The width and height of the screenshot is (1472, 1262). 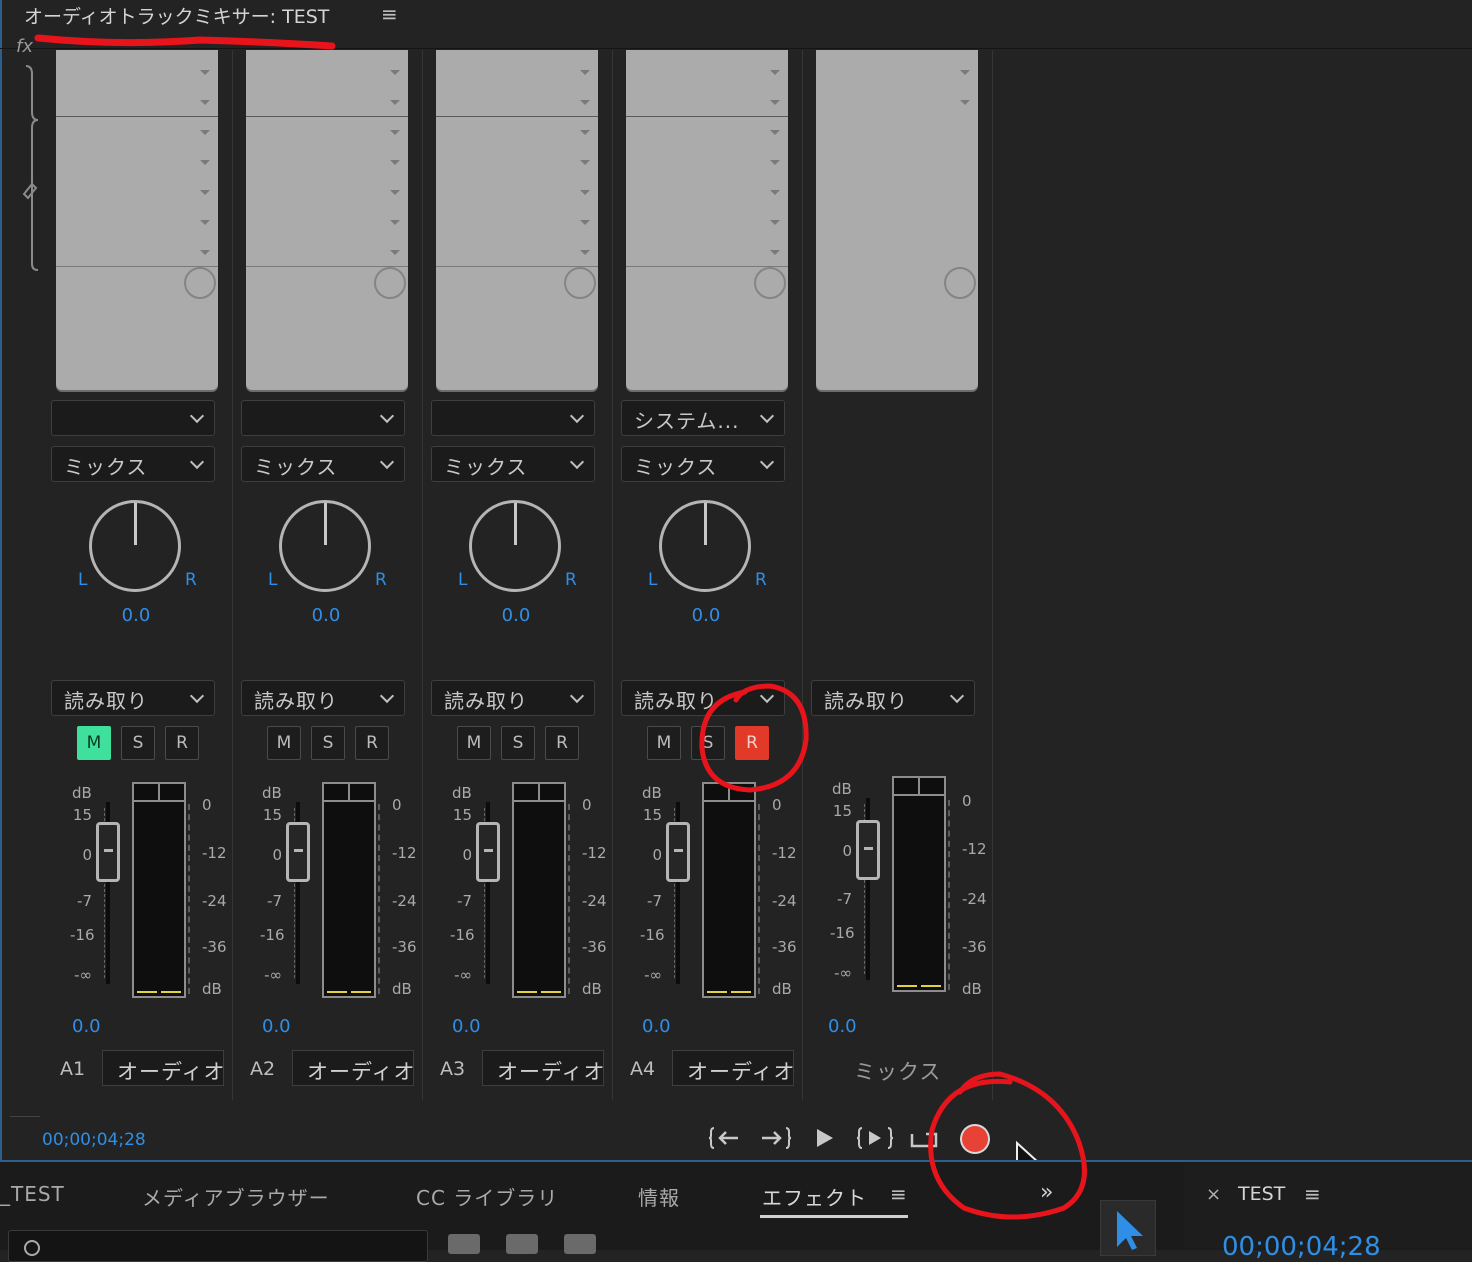 I want to click on play-icon, so click(x=824, y=1138).